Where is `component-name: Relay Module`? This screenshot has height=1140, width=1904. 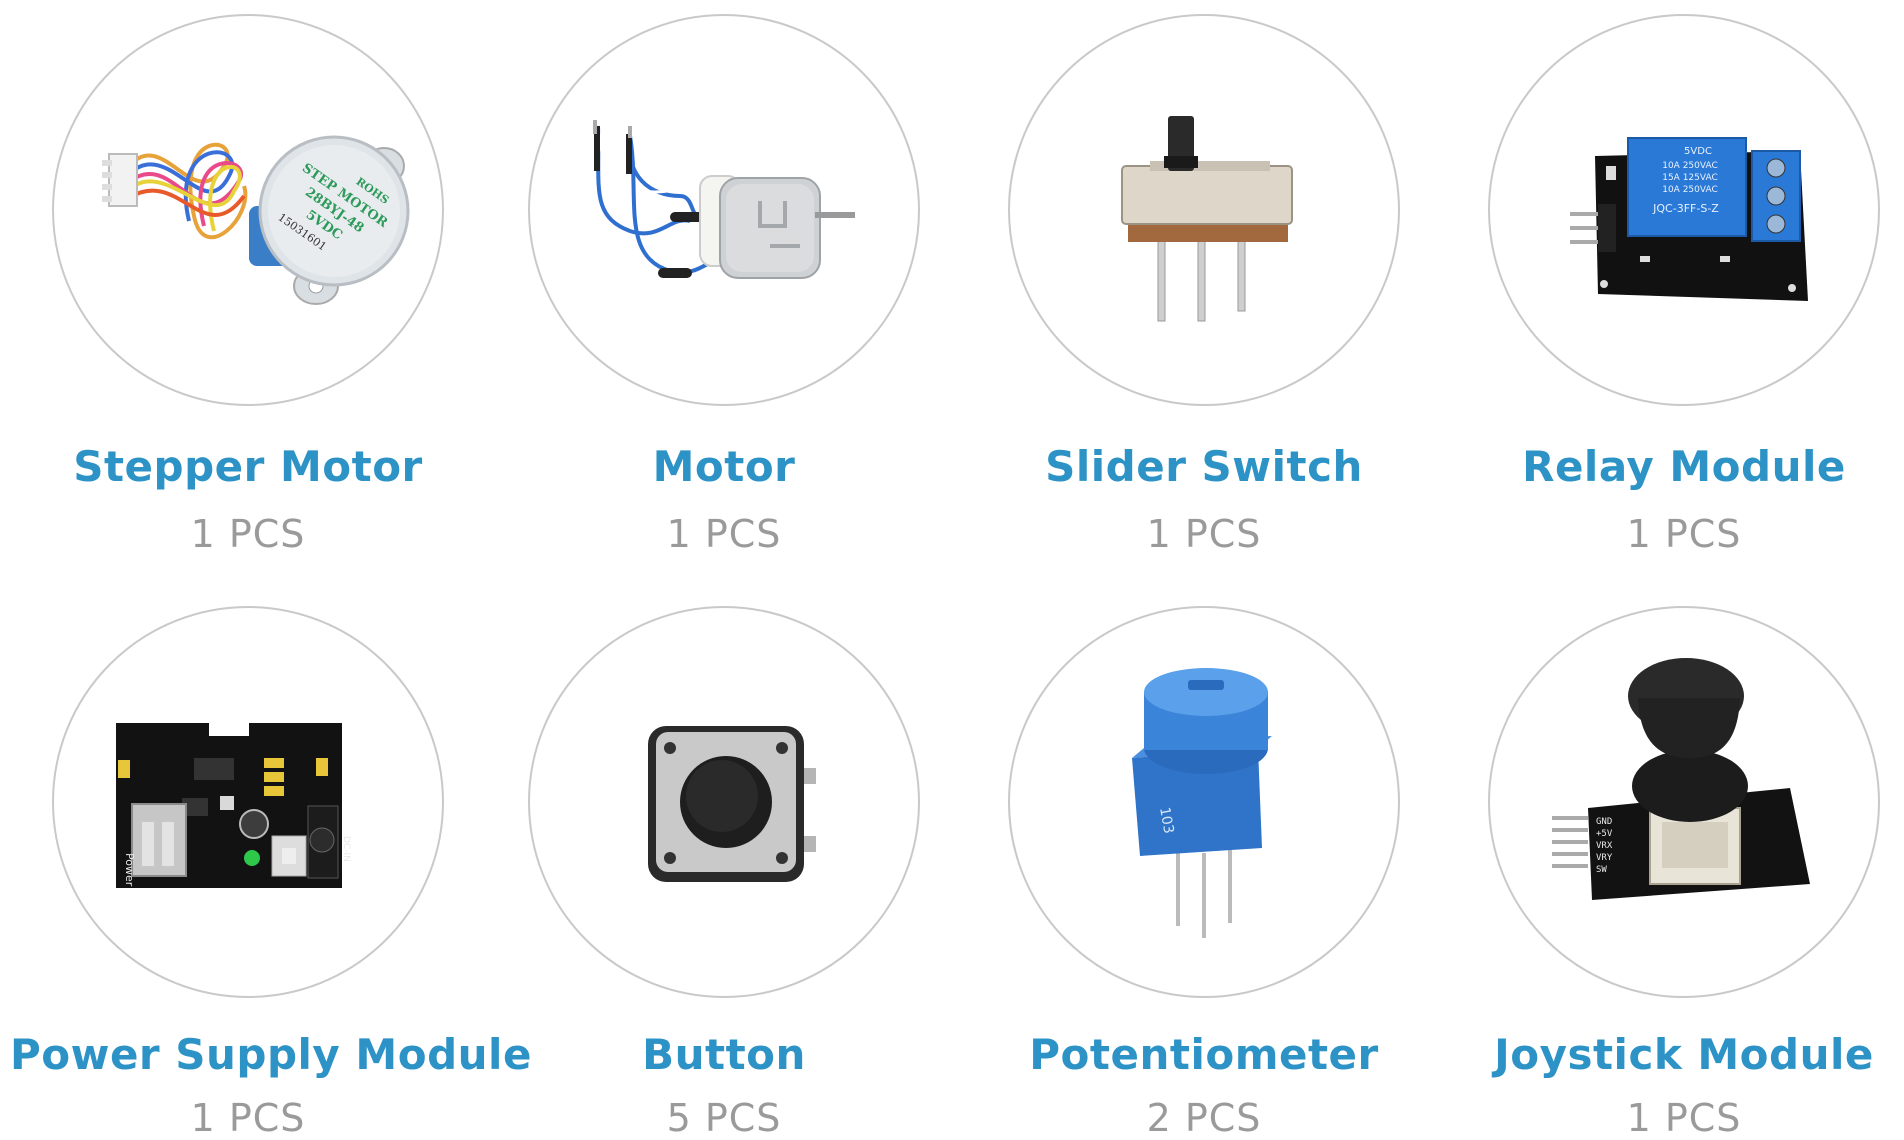
component-name: Relay Module is located at coordinates (1684, 466).